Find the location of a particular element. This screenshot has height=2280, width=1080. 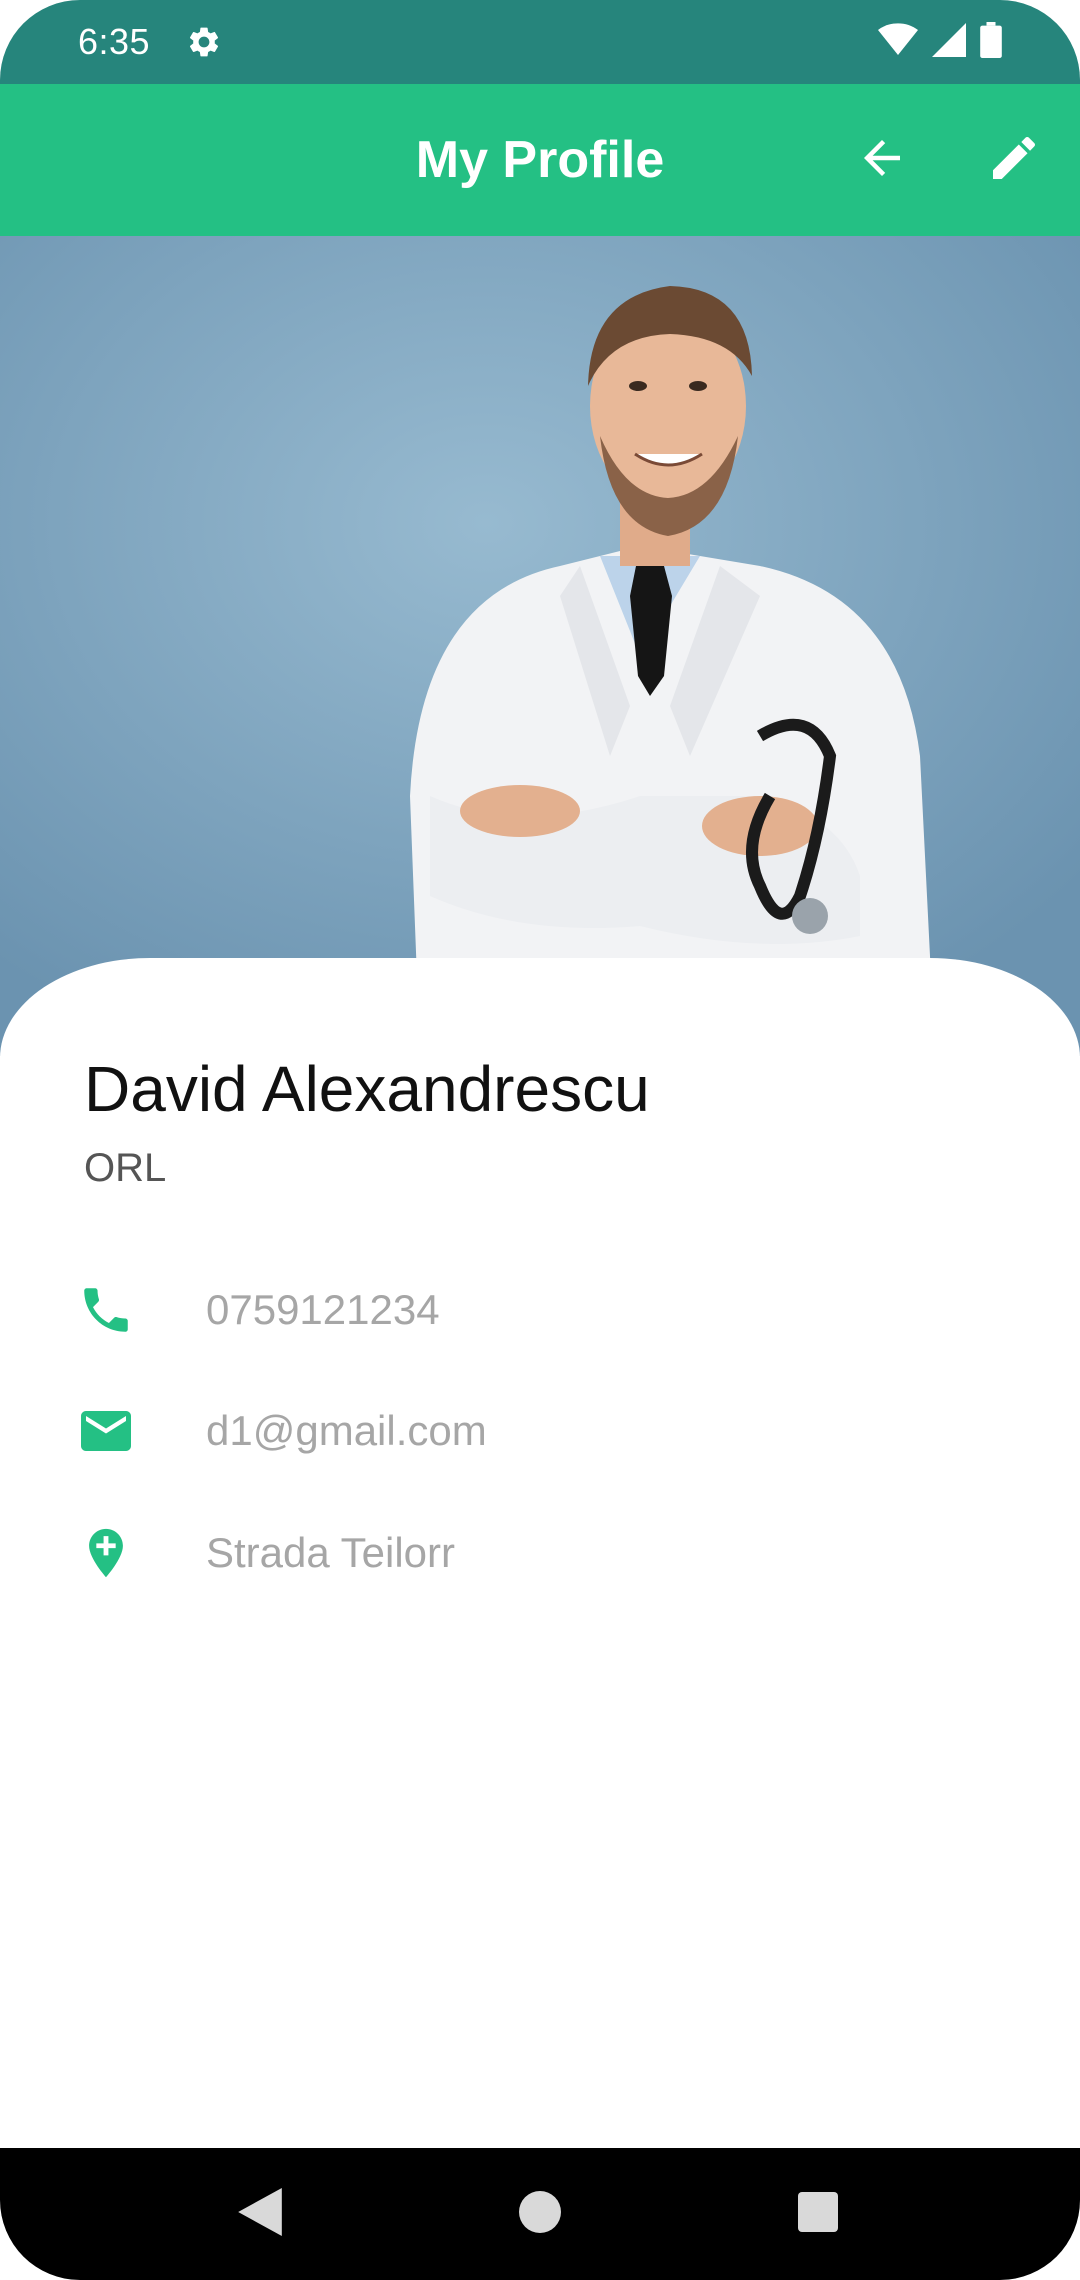

email-row: d1@gmail.com is located at coordinates (540, 1431).